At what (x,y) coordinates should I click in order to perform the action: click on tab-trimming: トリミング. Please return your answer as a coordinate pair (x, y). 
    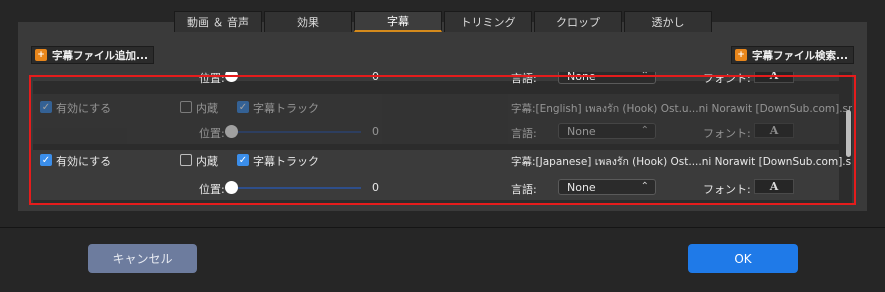
    Looking at the image, I should click on (488, 21).